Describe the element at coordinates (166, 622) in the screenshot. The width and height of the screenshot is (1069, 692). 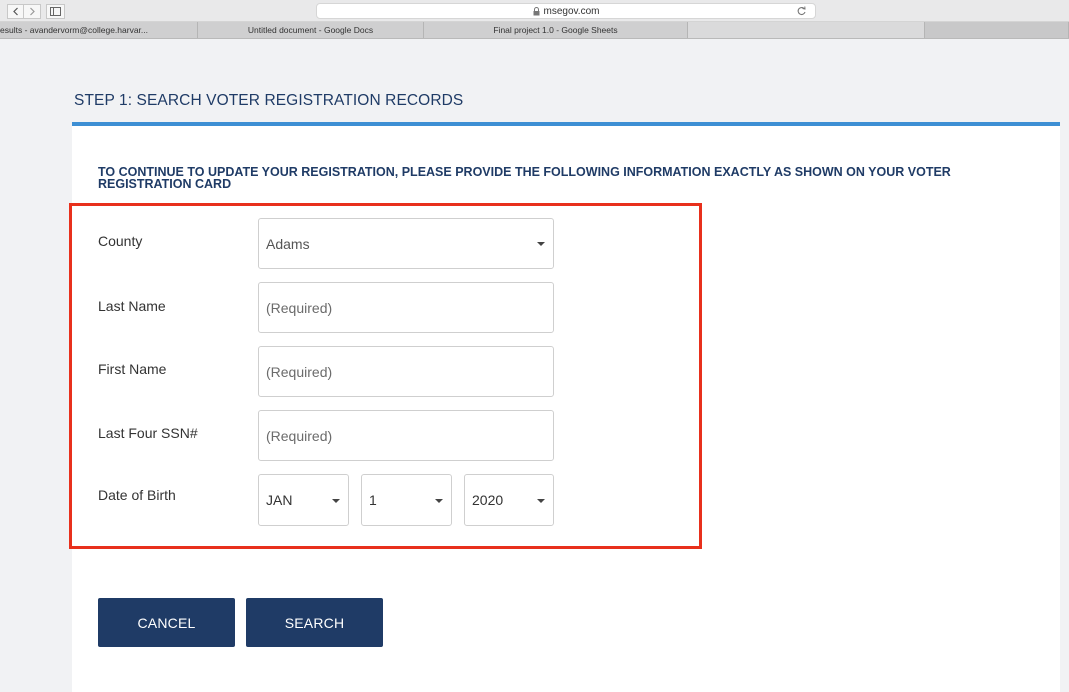
I see `cancel-button: CANCEL` at that location.